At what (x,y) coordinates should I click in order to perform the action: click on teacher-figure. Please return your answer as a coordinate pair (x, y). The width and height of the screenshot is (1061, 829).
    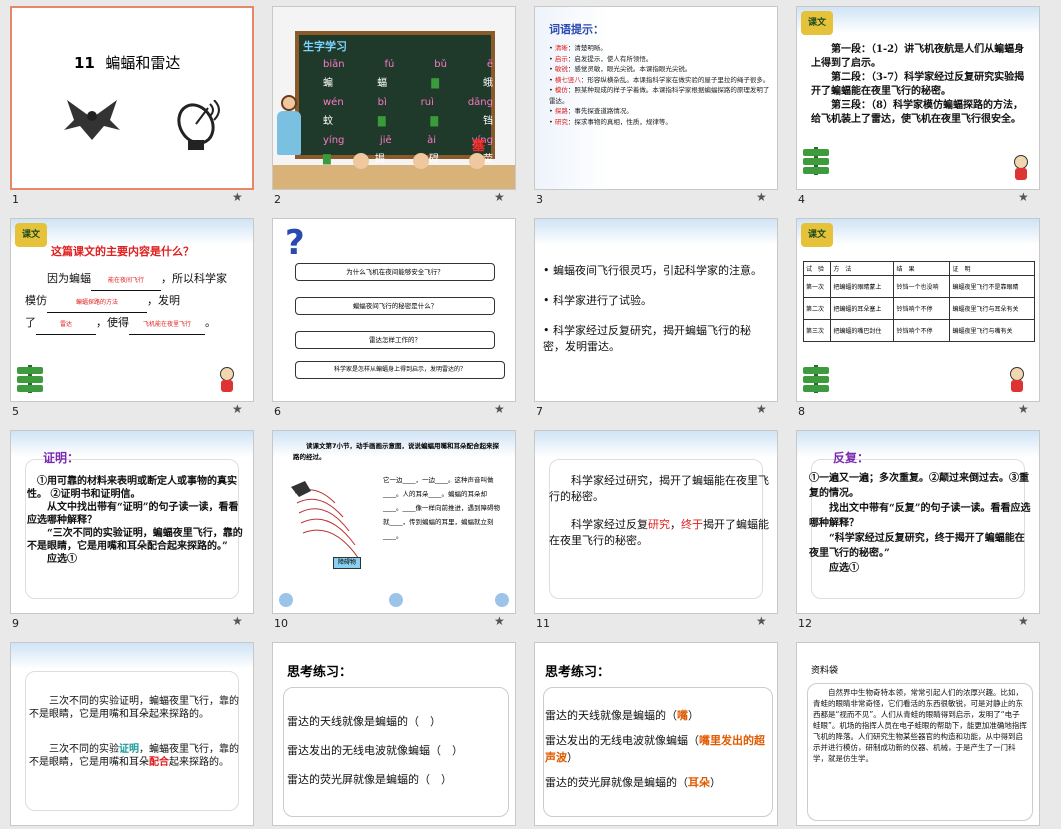
    Looking at the image, I should click on (289, 130).